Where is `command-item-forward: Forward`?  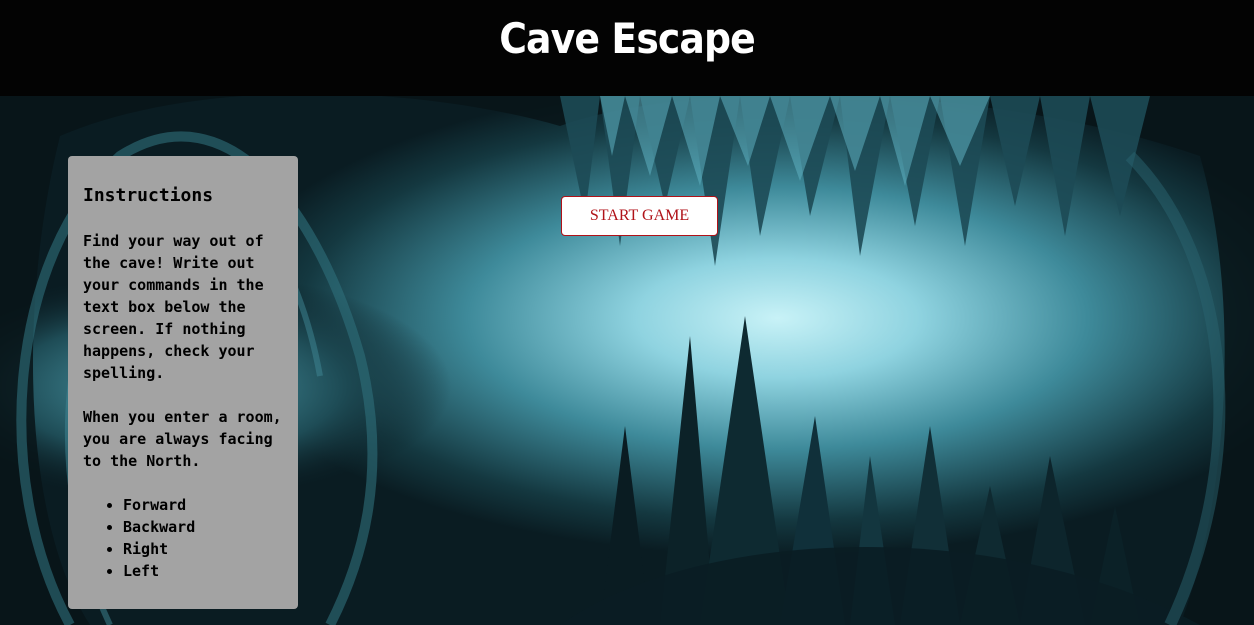
command-item-forward: Forward is located at coordinates (205, 505).